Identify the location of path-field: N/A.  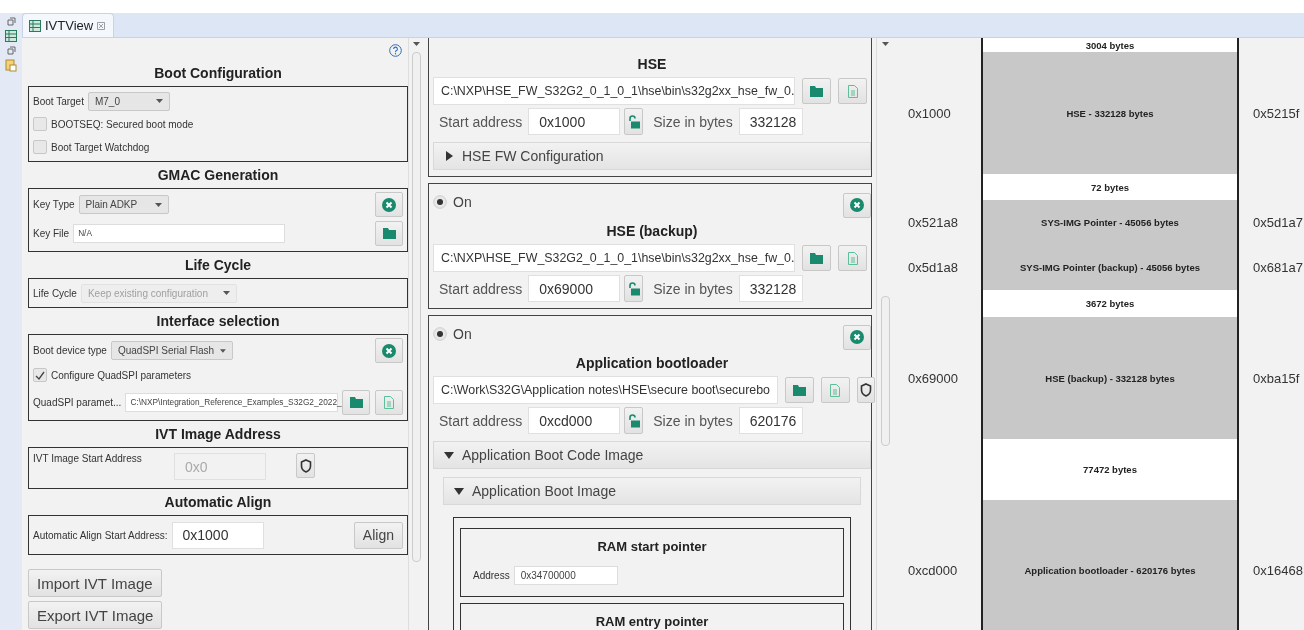
(179, 233).